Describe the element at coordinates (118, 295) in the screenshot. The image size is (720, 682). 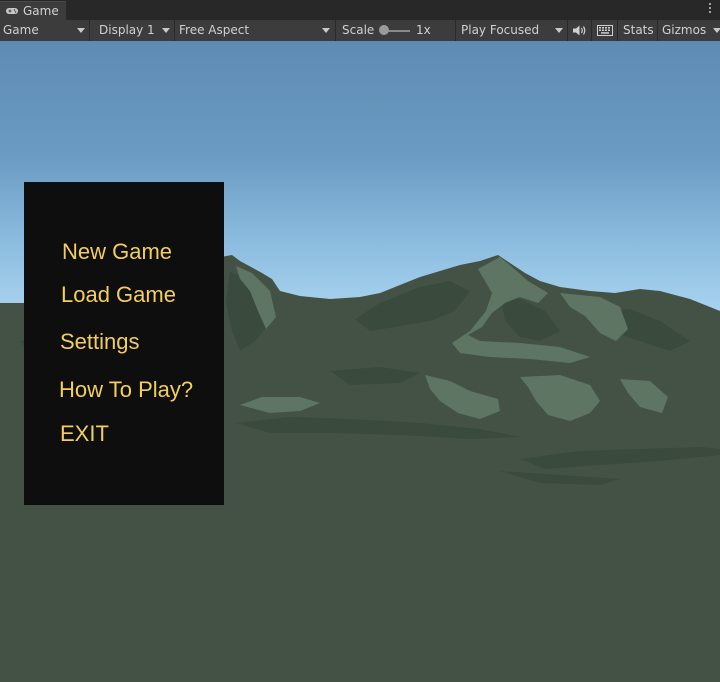
I see `load-game-button: Load Game` at that location.